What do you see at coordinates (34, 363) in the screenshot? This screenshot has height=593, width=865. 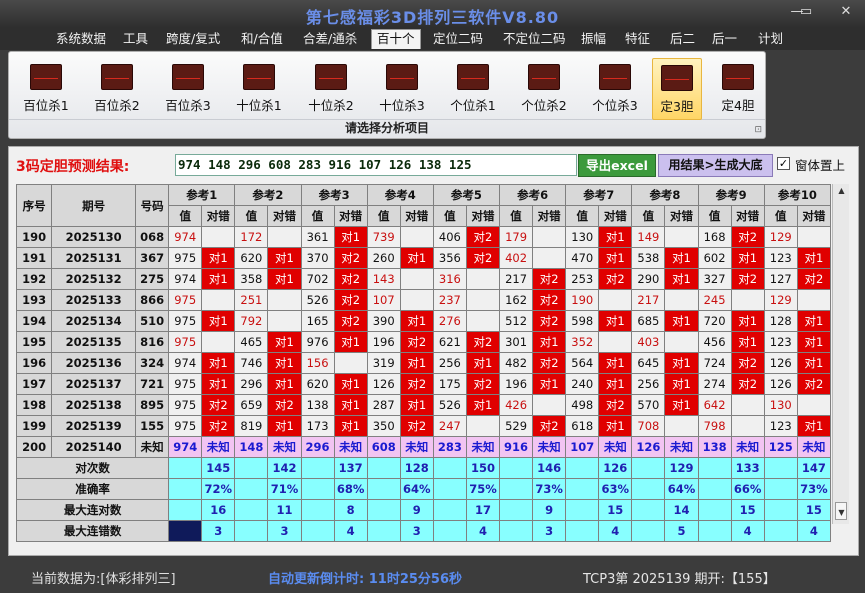 I see `row-seq: 196` at bounding box center [34, 363].